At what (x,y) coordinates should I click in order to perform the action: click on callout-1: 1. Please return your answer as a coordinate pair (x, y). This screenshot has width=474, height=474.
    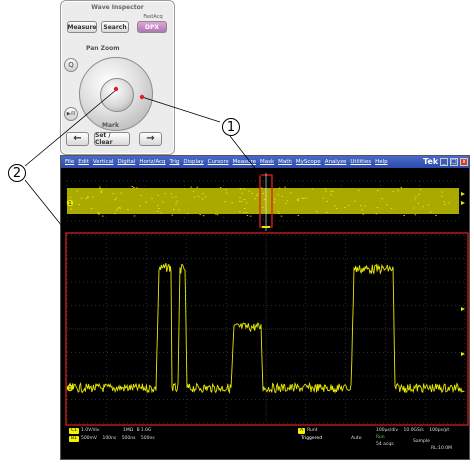
    Looking at the image, I should click on (231, 127).